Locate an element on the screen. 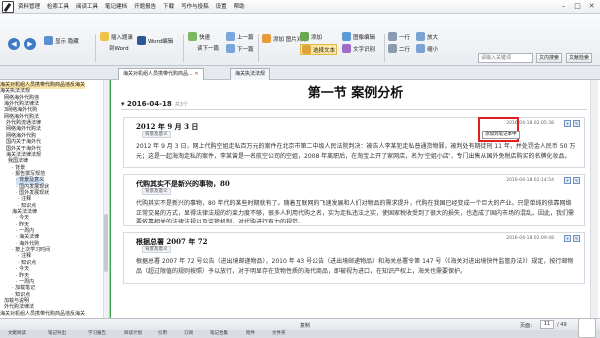 The image size is (600, 338). bottom-tab: 附件 is located at coordinates (250, 334).